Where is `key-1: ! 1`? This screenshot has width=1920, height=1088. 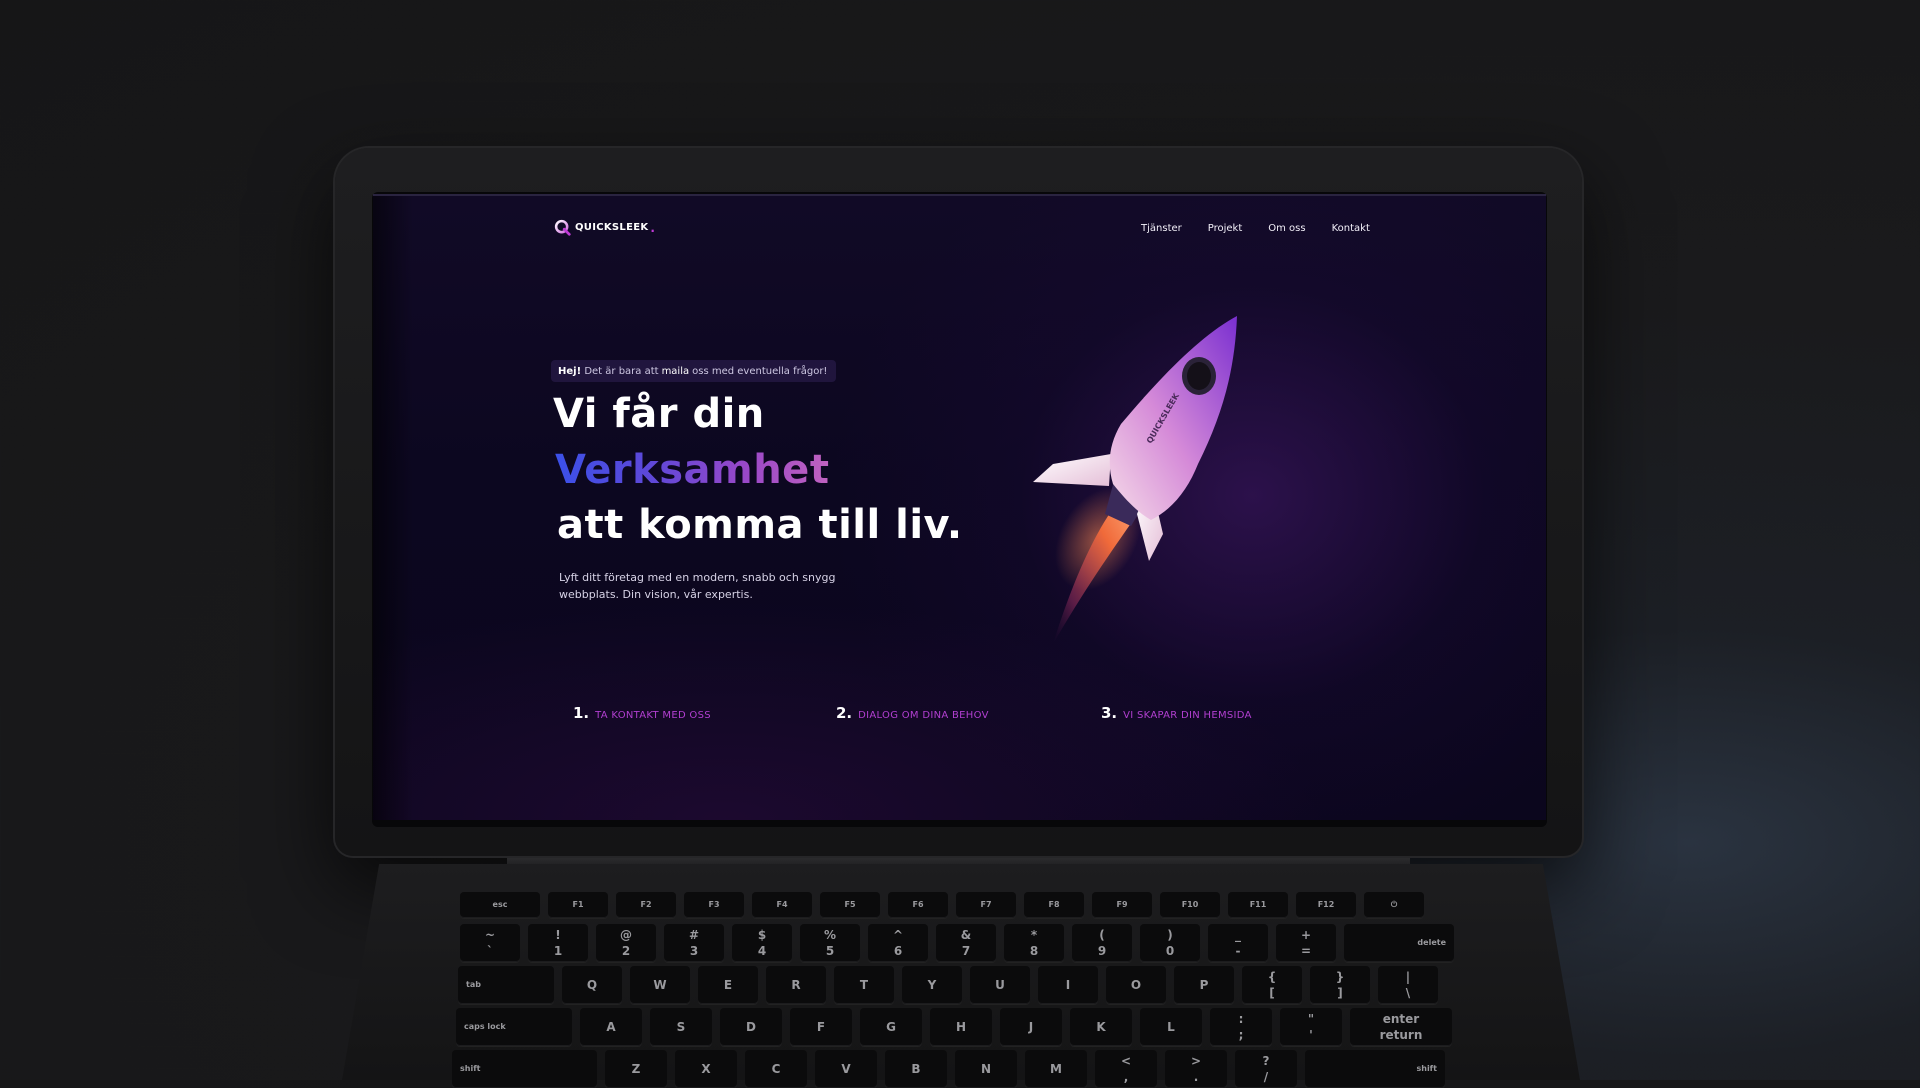
key-1: ! 1 is located at coordinates (558, 943).